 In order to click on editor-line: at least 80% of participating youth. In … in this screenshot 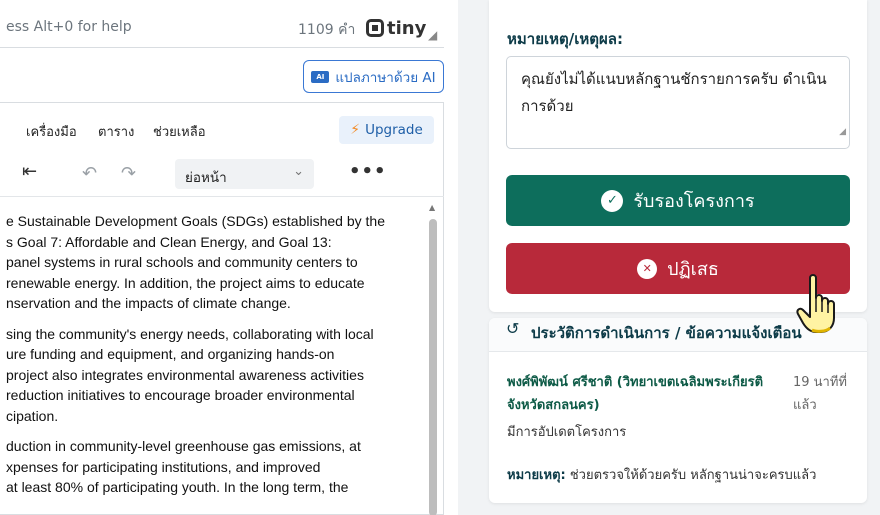, I will do `click(177, 487)`.